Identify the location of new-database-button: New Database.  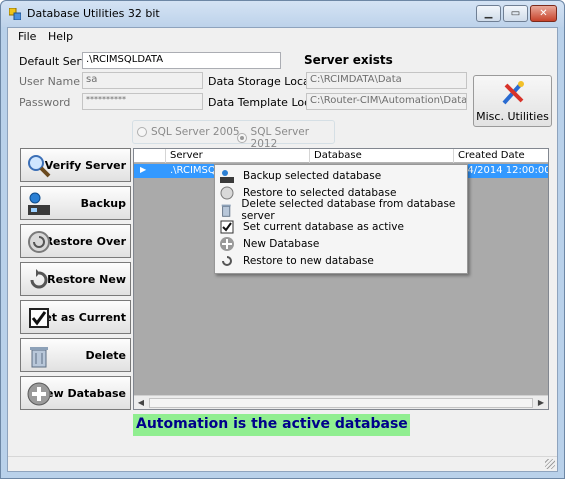
(75, 393).